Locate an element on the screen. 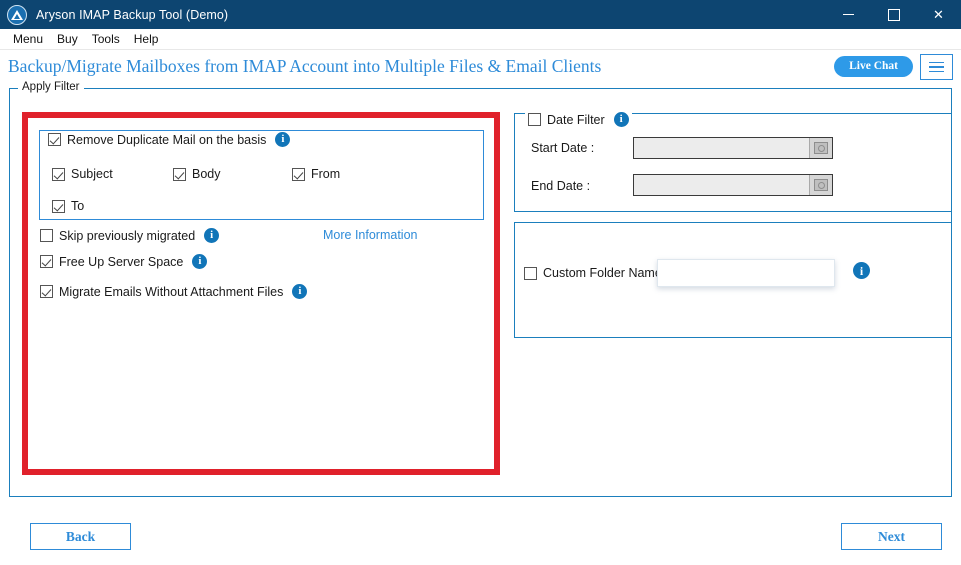  checkbox-label: Remove Duplicate Mail on the basis is located at coordinates (167, 139).